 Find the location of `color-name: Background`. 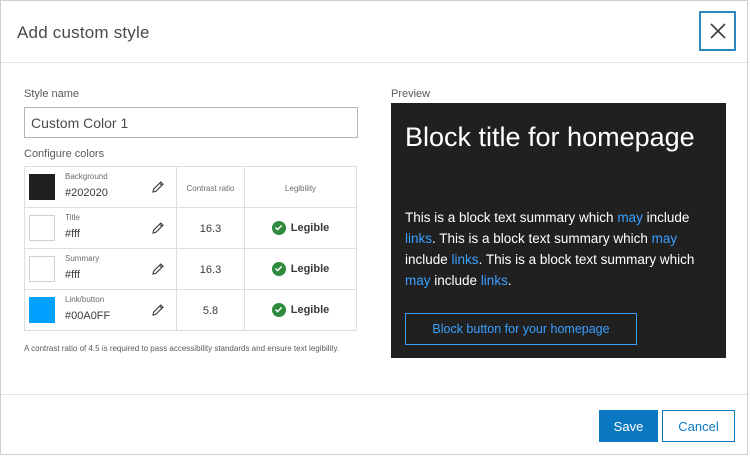

color-name: Background is located at coordinates (86, 176).